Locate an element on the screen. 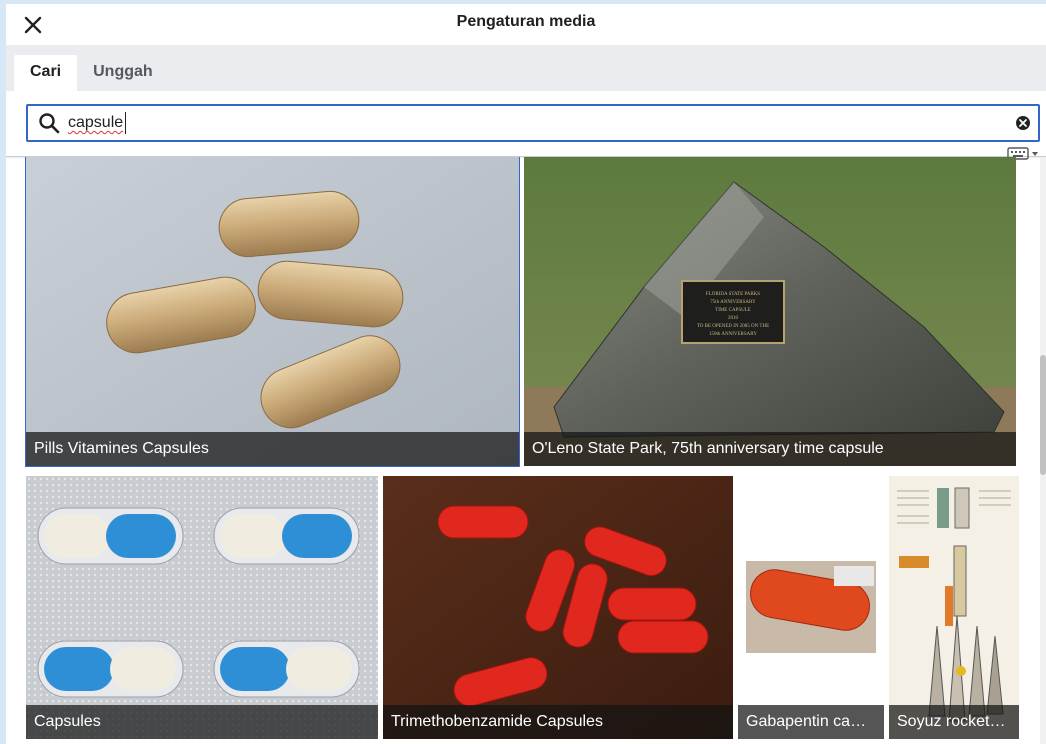  plaque-line: TIME CAPSULE is located at coordinates (733, 310).